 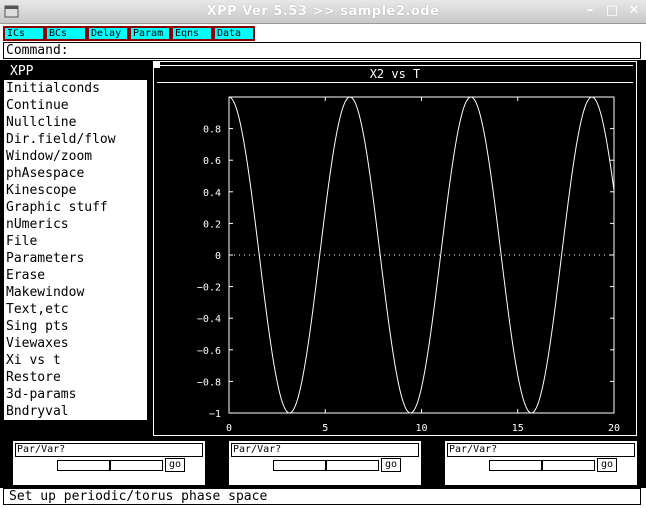 What do you see at coordinates (37, 50) in the screenshot?
I see `command-label: Command:` at bounding box center [37, 50].